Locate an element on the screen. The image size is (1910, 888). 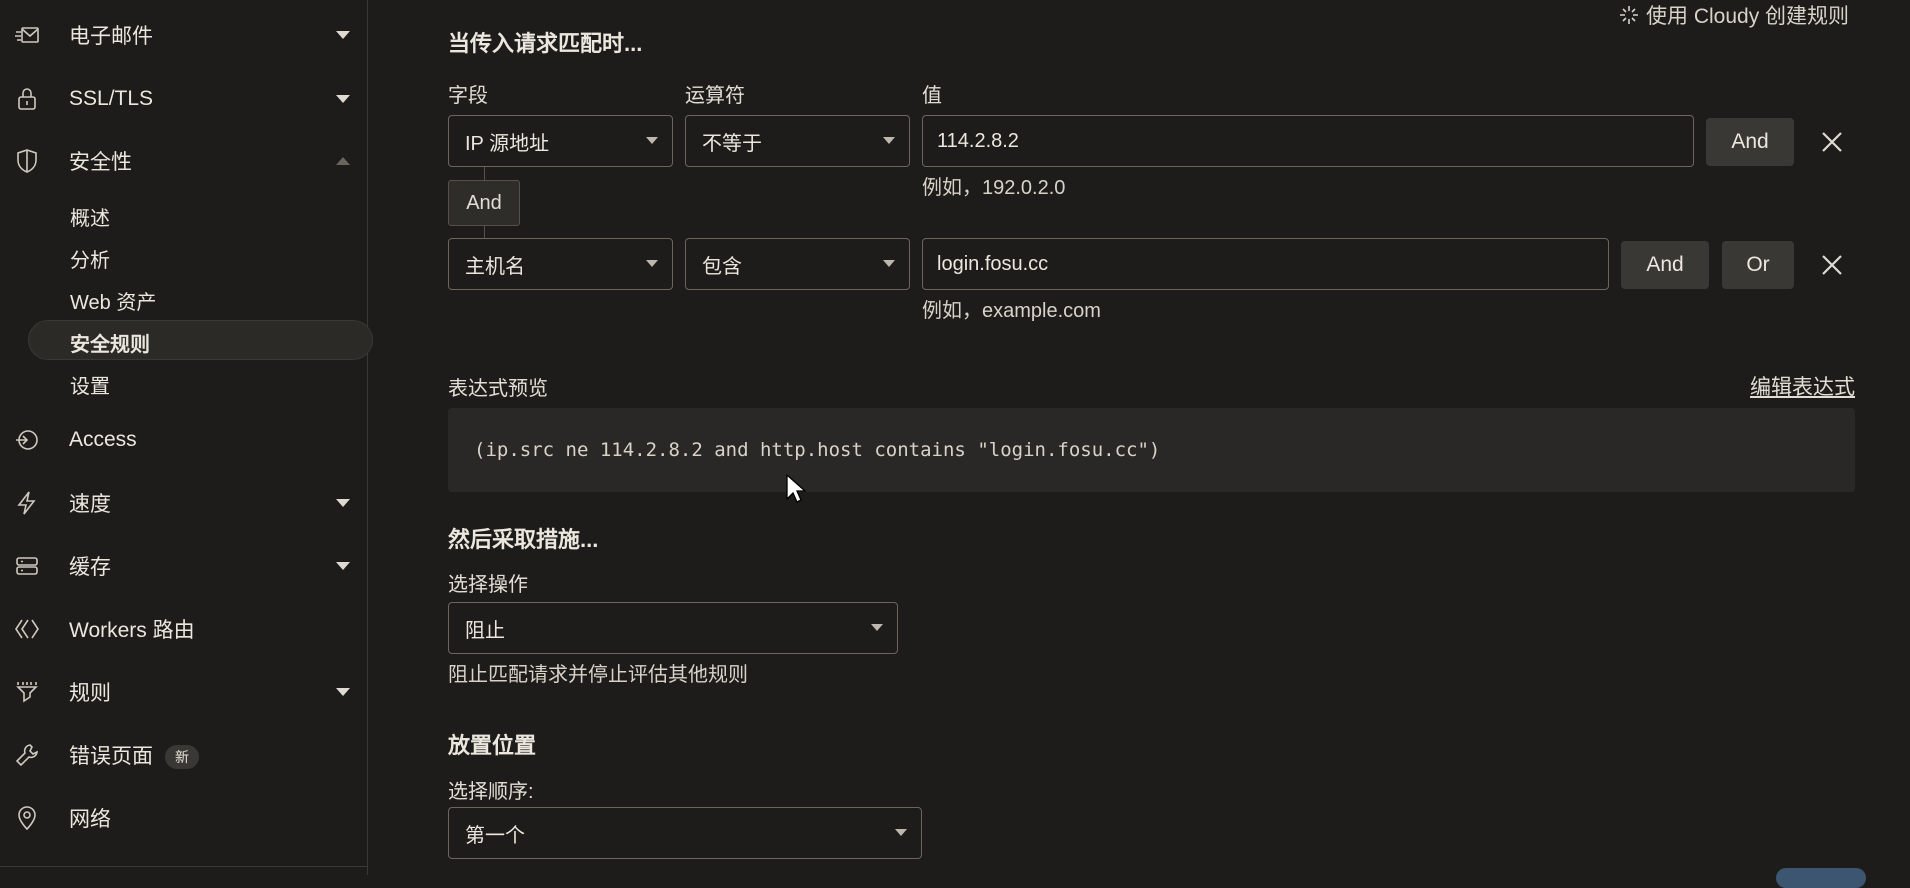
value-hint-1: 例如，192.0.2.0 is located at coordinates (994, 188).